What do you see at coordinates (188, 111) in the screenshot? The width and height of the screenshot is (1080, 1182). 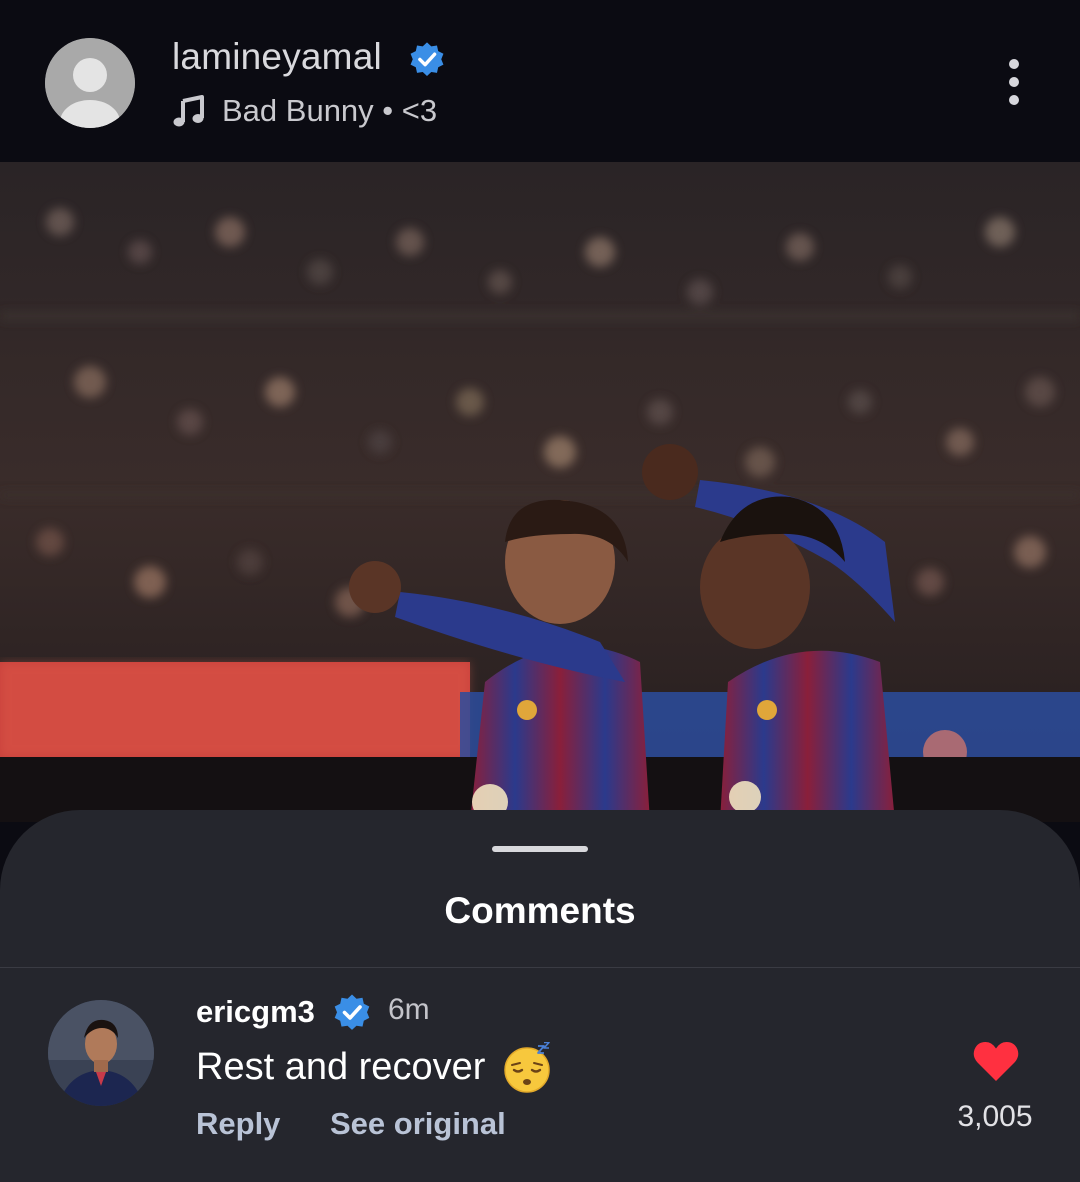 I see `music-note-icon` at bounding box center [188, 111].